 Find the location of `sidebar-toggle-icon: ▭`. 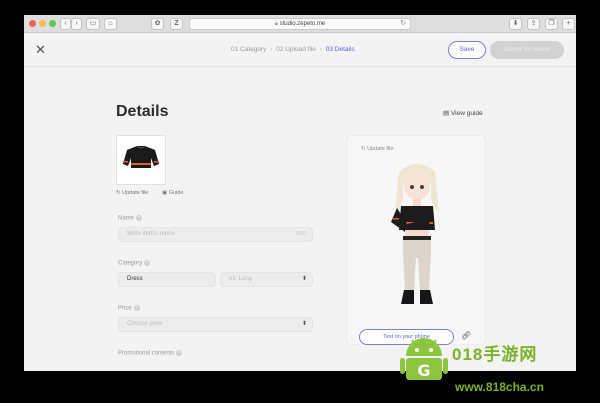

sidebar-toggle-icon: ▭ is located at coordinates (93, 24).